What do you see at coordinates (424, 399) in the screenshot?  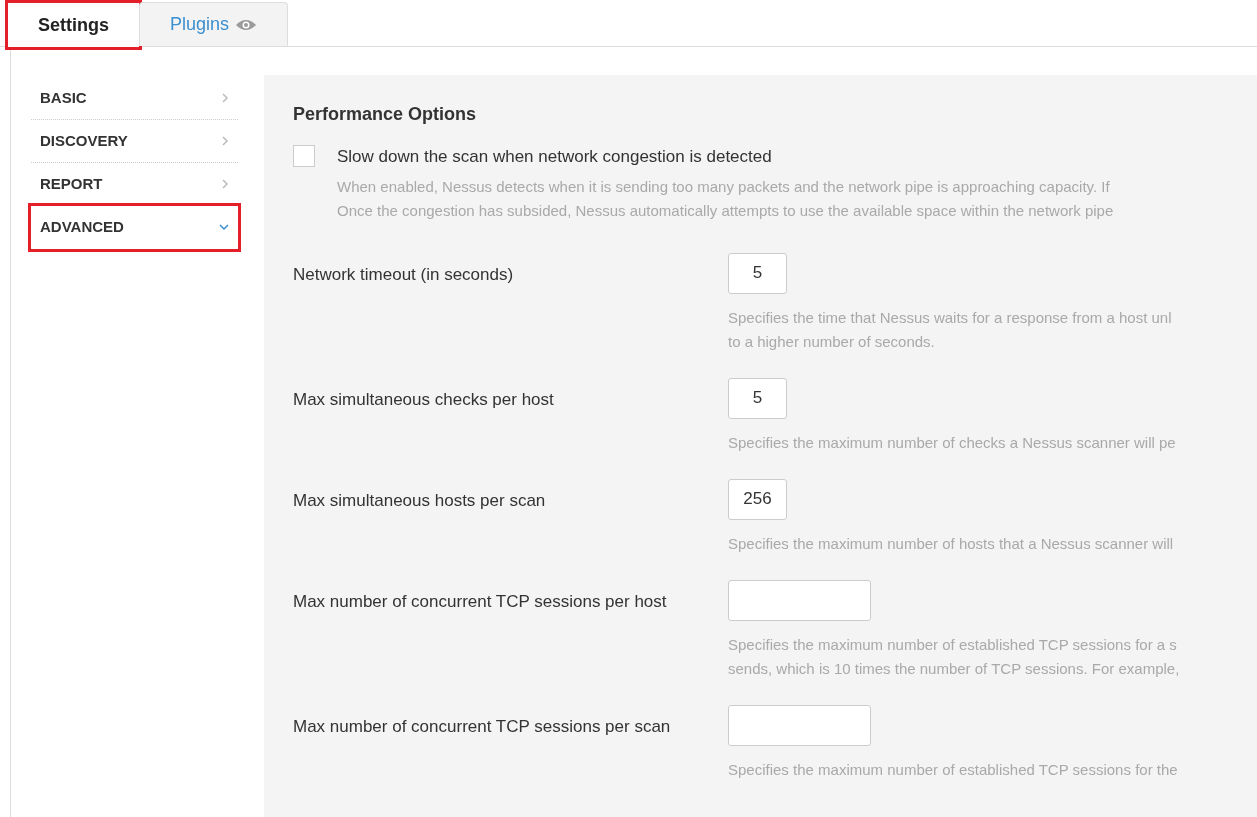 I see `field-label: Max simultaneous checks per host` at bounding box center [424, 399].